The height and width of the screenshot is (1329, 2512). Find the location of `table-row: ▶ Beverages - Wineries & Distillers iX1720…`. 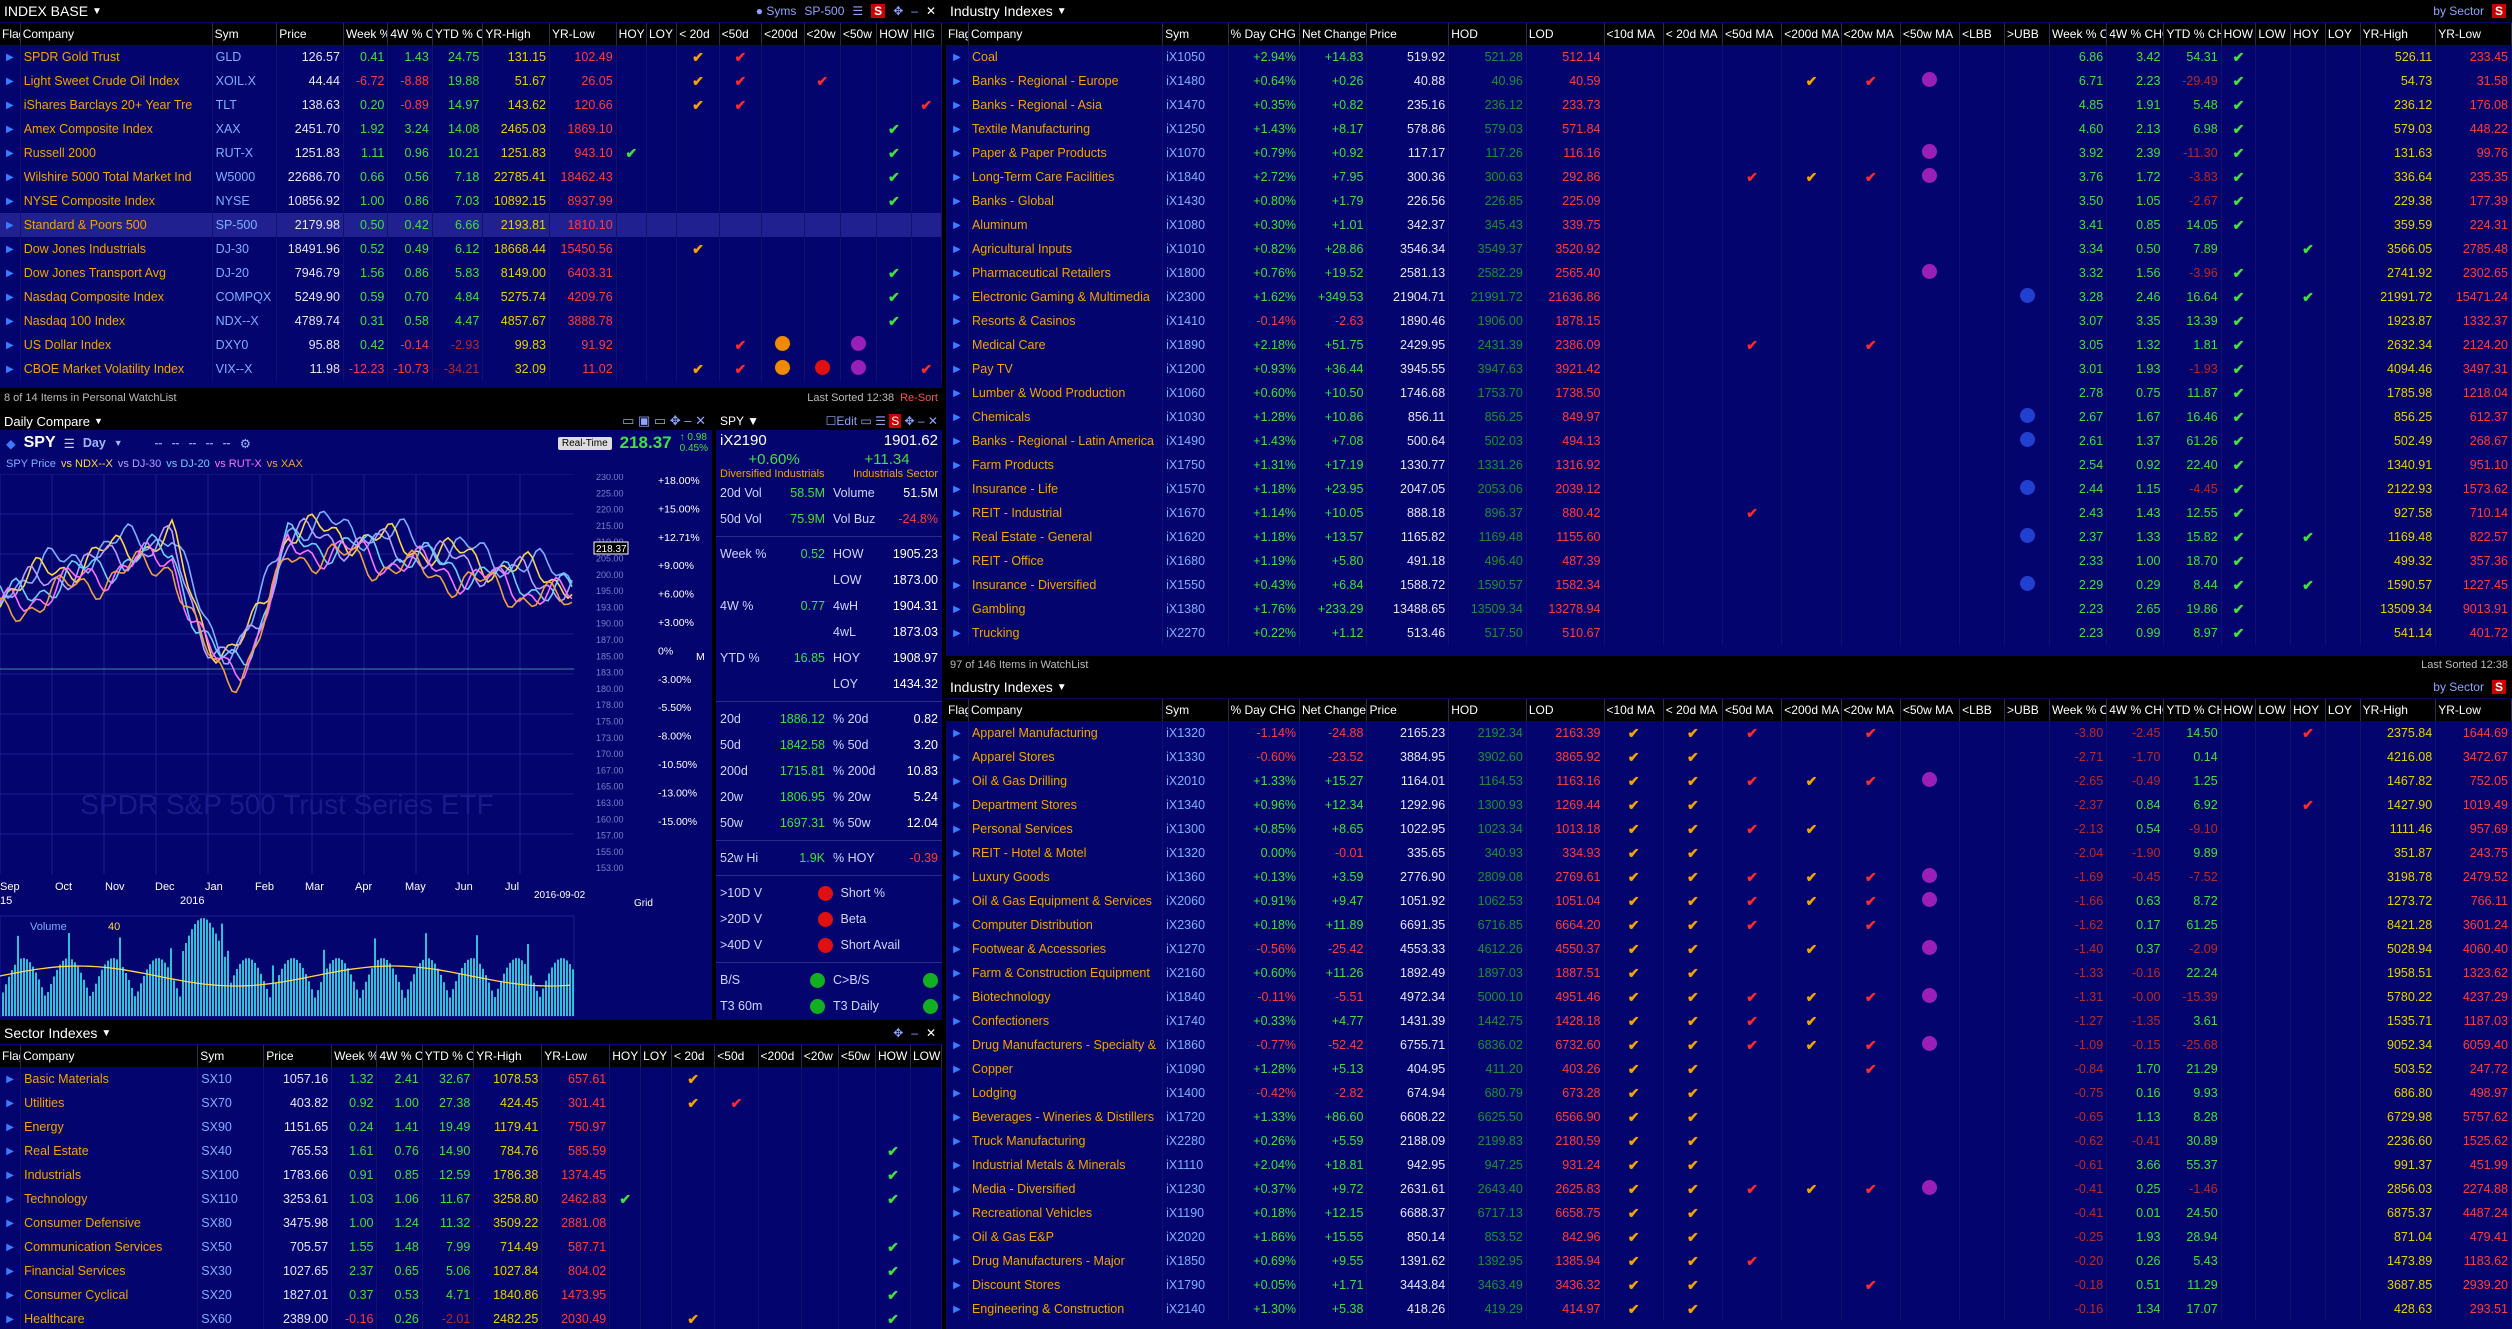

table-row: ▶ Beverages - Wineries & Distillers iX1720… is located at coordinates (1729, 1117).